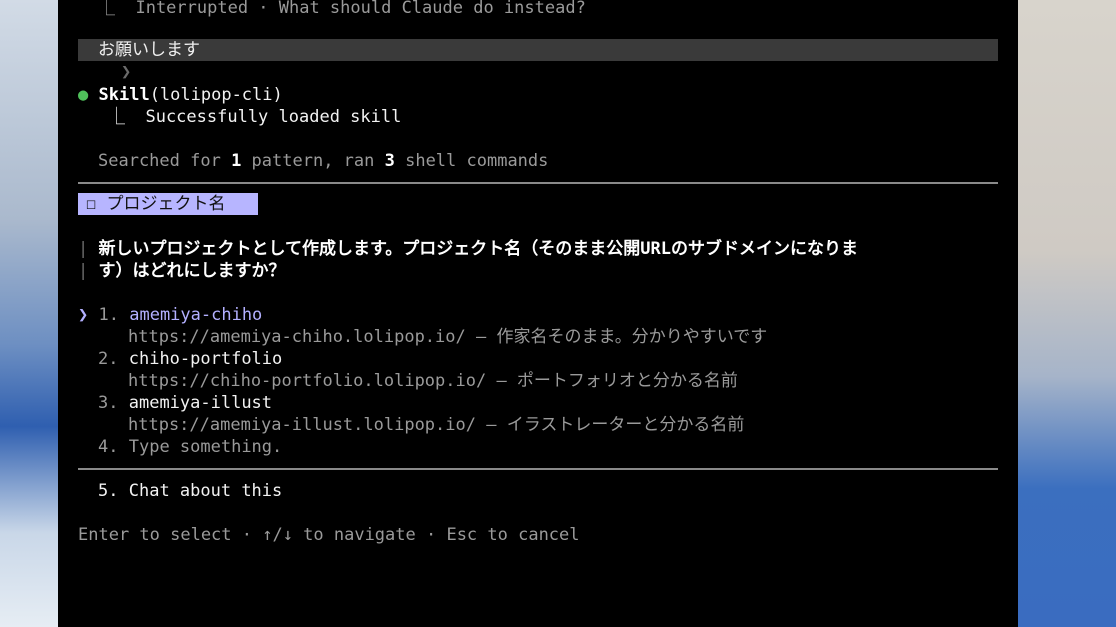 The image size is (1116, 627). What do you see at coordinates (538, 60) in the screenshot?
I see `user-prompt-bar: ❯ お願いします` at bounding box center [538, 60].